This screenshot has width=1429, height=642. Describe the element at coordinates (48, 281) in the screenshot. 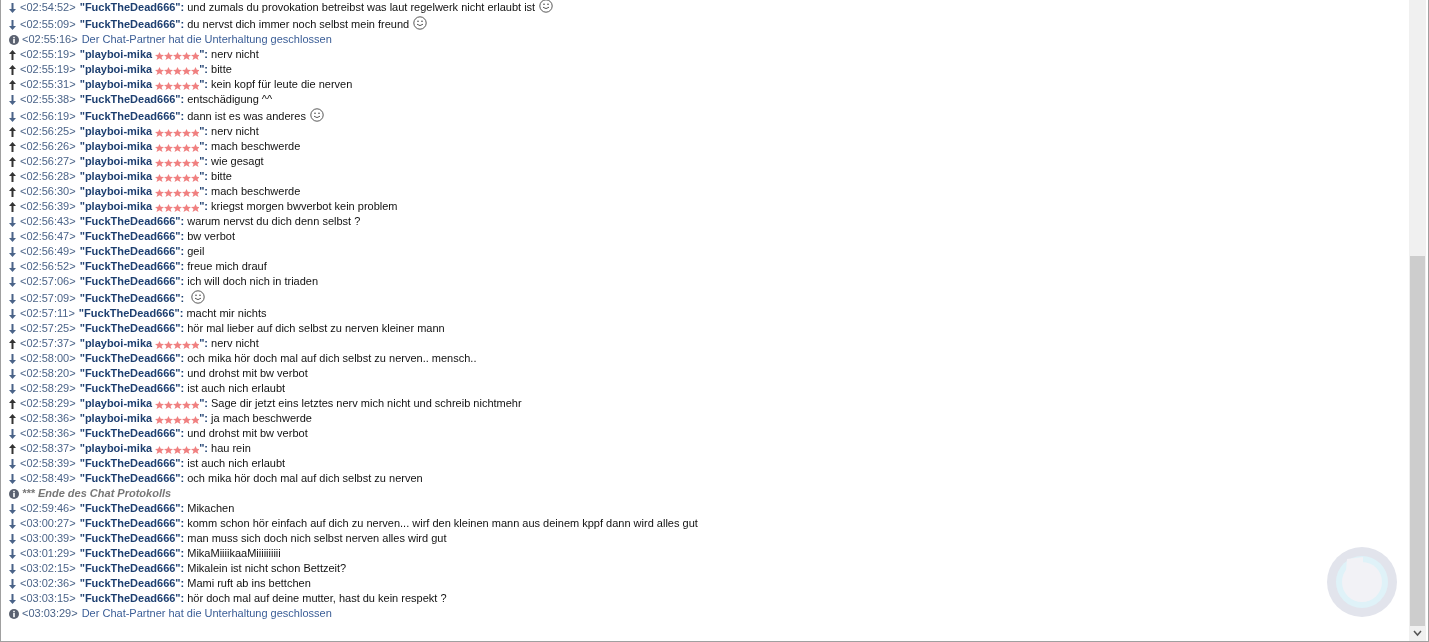

I see `message-time: <02:57:06>` at that location.